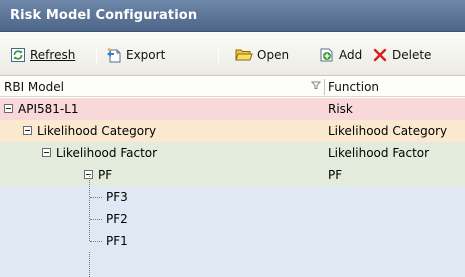  What do you see at coordinates (232, 109) in the screenshot?
I see `table-row: API581-L1 Risk` at bounding box center [232, 109].